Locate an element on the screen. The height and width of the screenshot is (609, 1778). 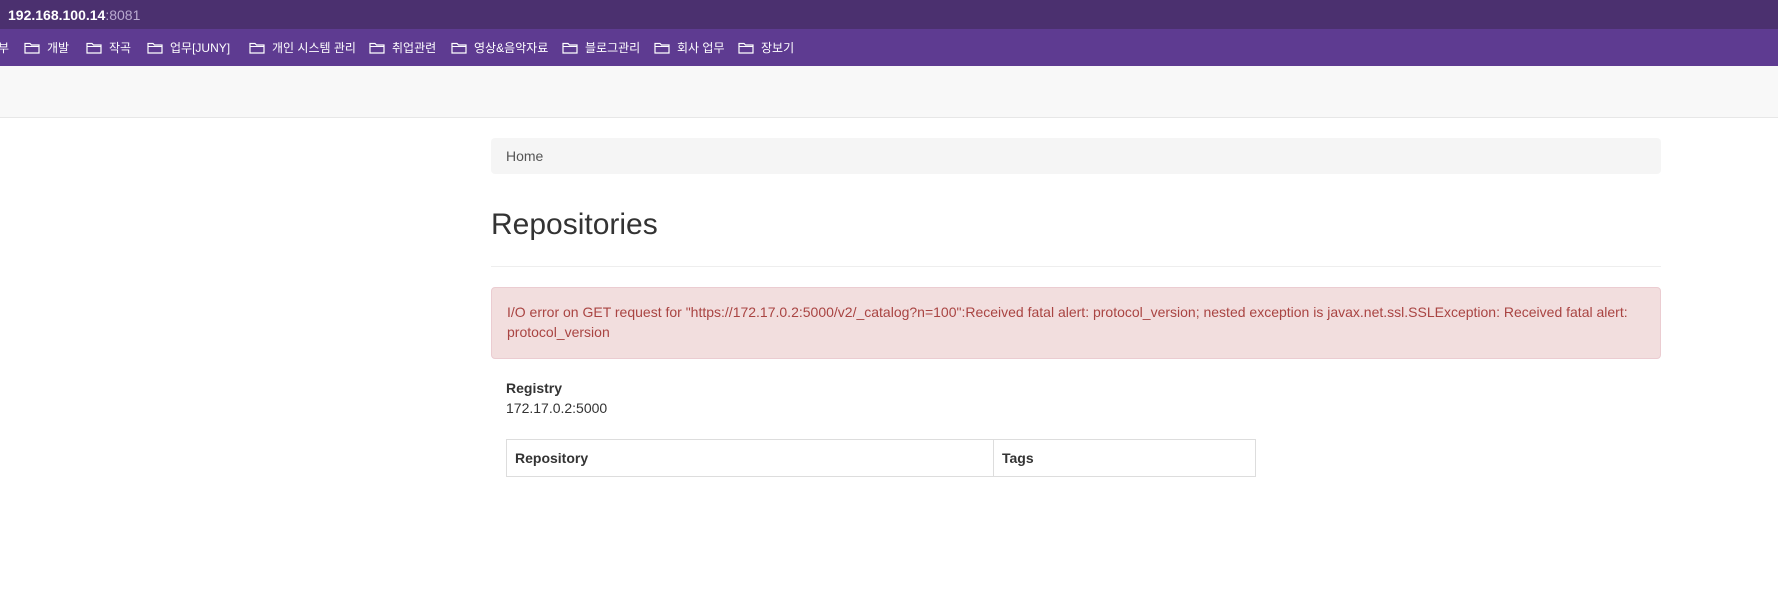
breadcrumb: Home is located at coordinates (1076, 156).